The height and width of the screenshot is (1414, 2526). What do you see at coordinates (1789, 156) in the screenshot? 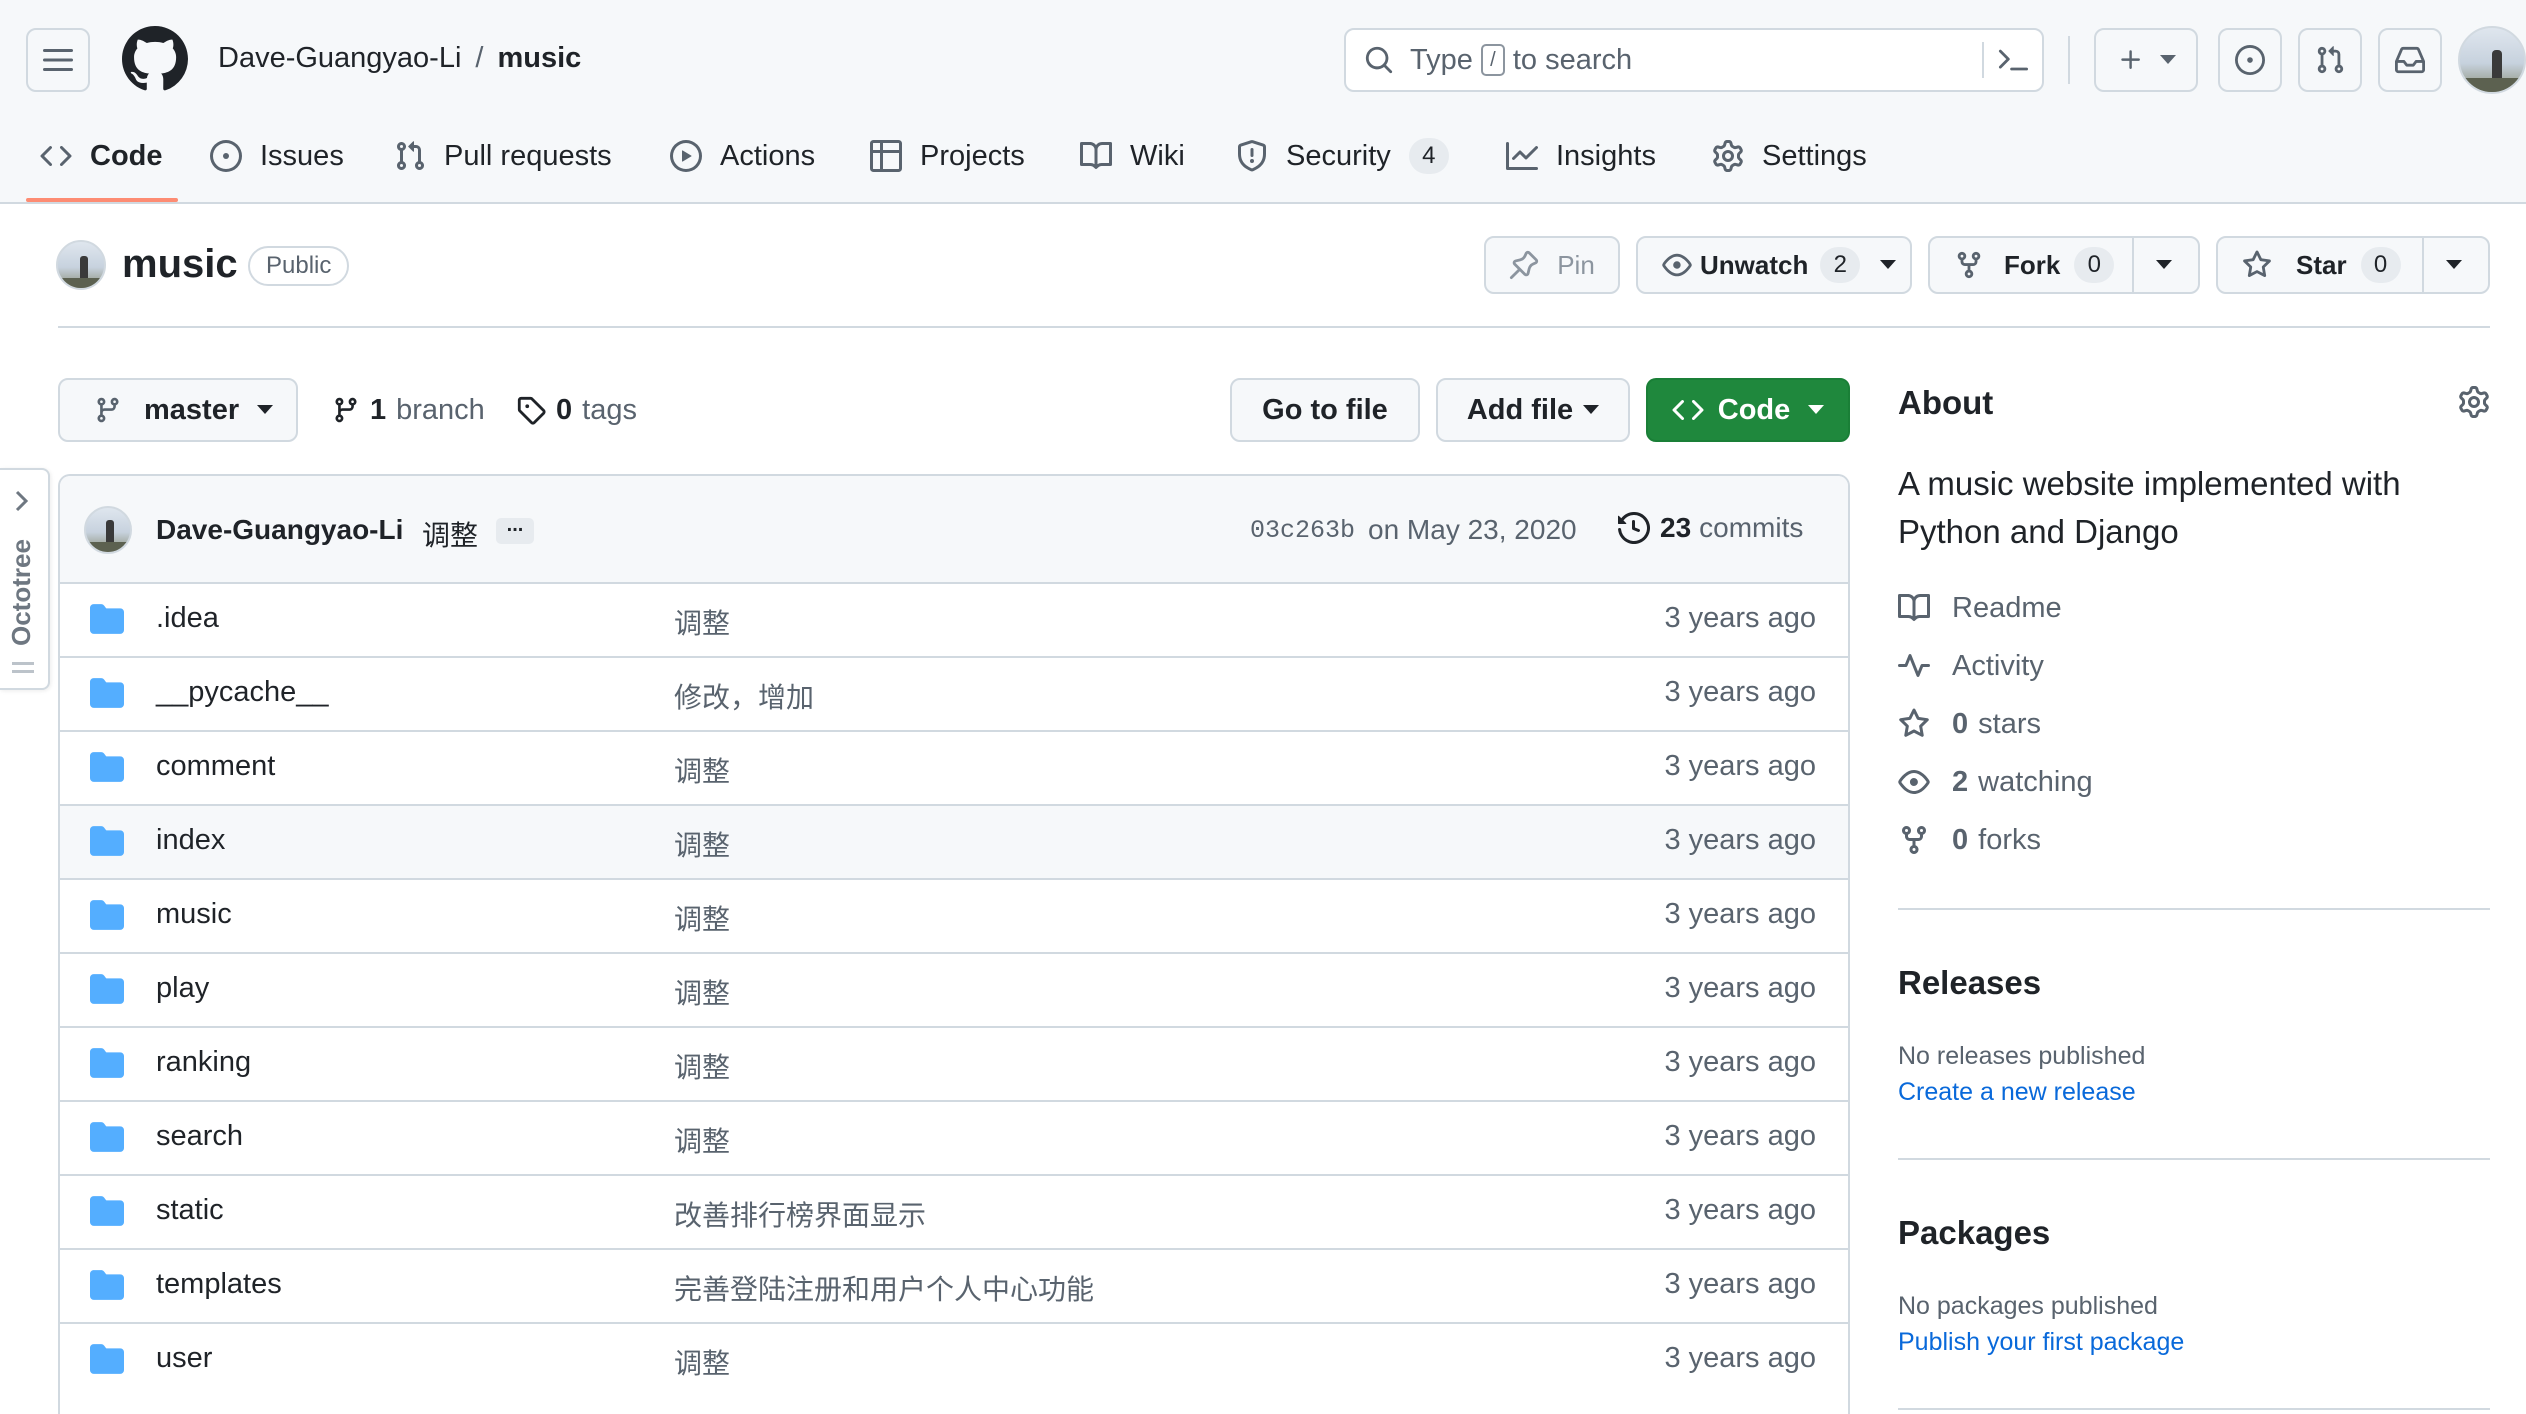
I see `tab-settings: Settings` at bounding box center [1789, 156].